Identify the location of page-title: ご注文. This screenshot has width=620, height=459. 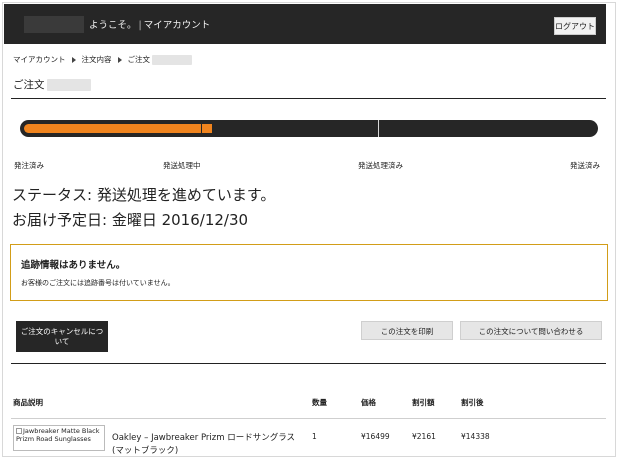
(52, 84).